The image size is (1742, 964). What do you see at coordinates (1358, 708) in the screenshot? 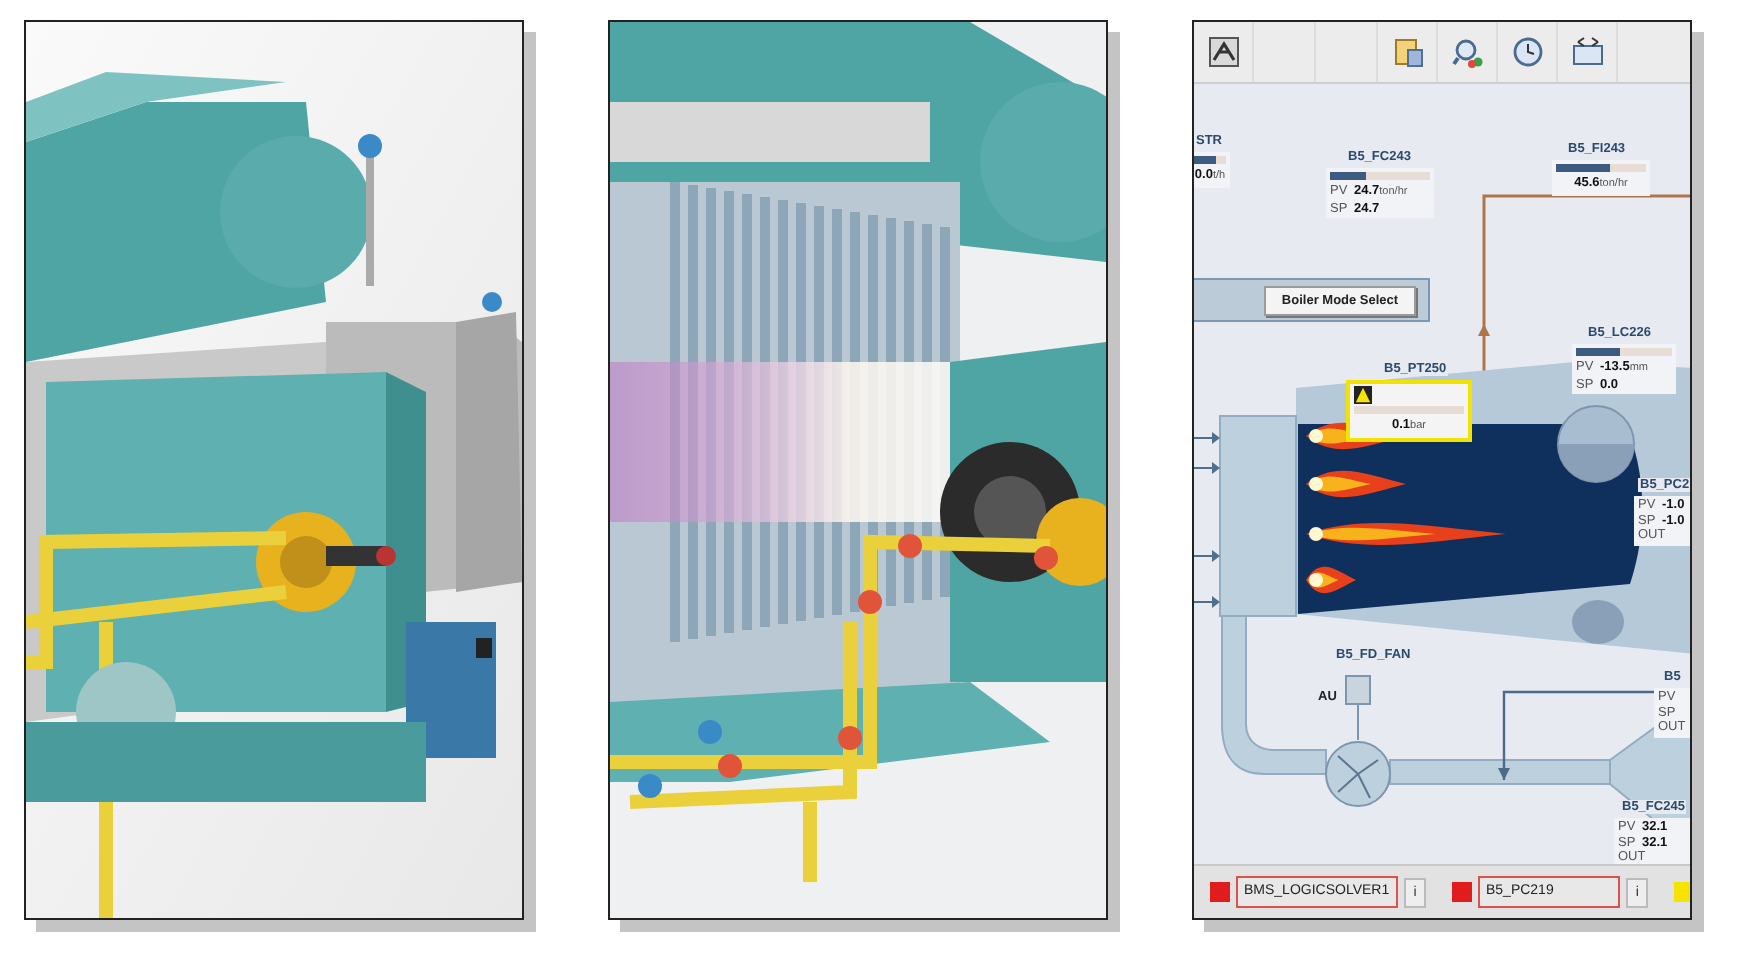
I see `motor-icon` at bounding box center [1358, 708].